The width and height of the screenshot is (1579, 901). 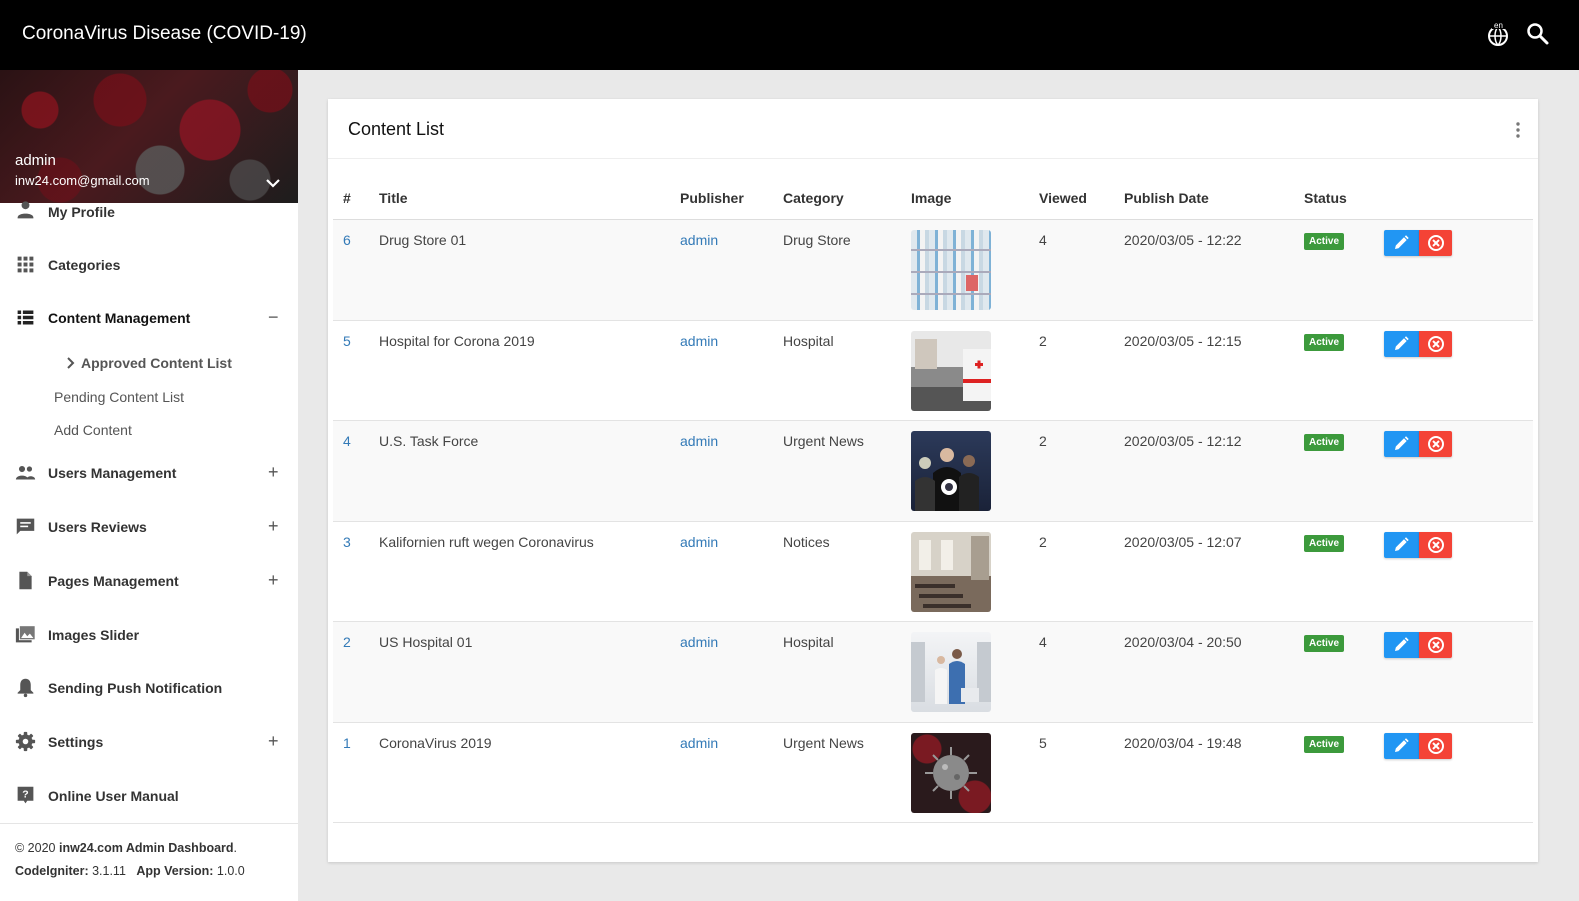 What do you see at coordinates (82, 180) in the screenshot?
I see `user-email: inw24.com@gmail.com` at bounding box center [82, 180].